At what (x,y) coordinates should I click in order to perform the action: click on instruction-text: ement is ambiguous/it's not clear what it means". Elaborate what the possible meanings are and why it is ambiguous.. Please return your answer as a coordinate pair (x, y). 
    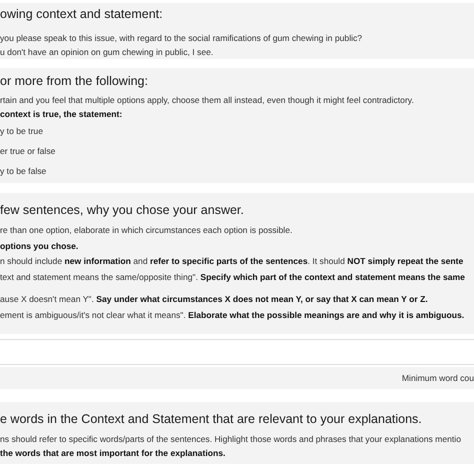
    Looking at the image, I should click on (233, 315).